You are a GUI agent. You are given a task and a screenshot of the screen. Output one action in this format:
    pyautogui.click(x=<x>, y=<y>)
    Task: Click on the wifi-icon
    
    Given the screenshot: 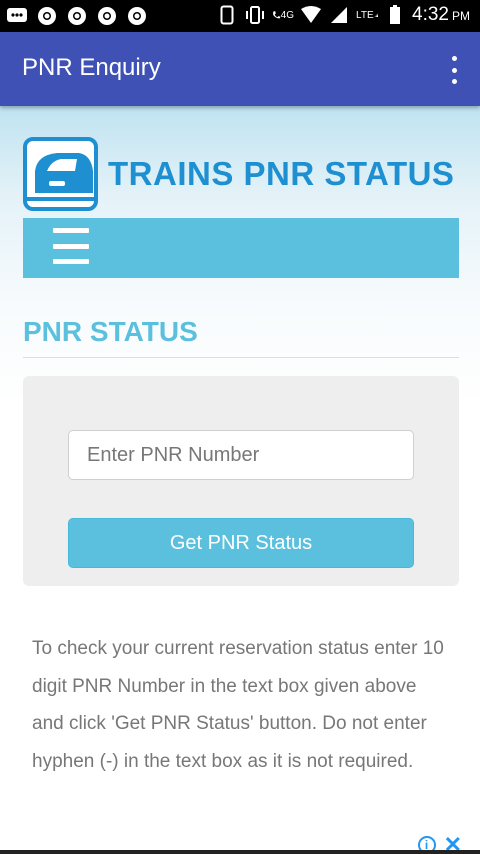 What is the action you would take?
    pyautogui.click(x=311, y=15)
    